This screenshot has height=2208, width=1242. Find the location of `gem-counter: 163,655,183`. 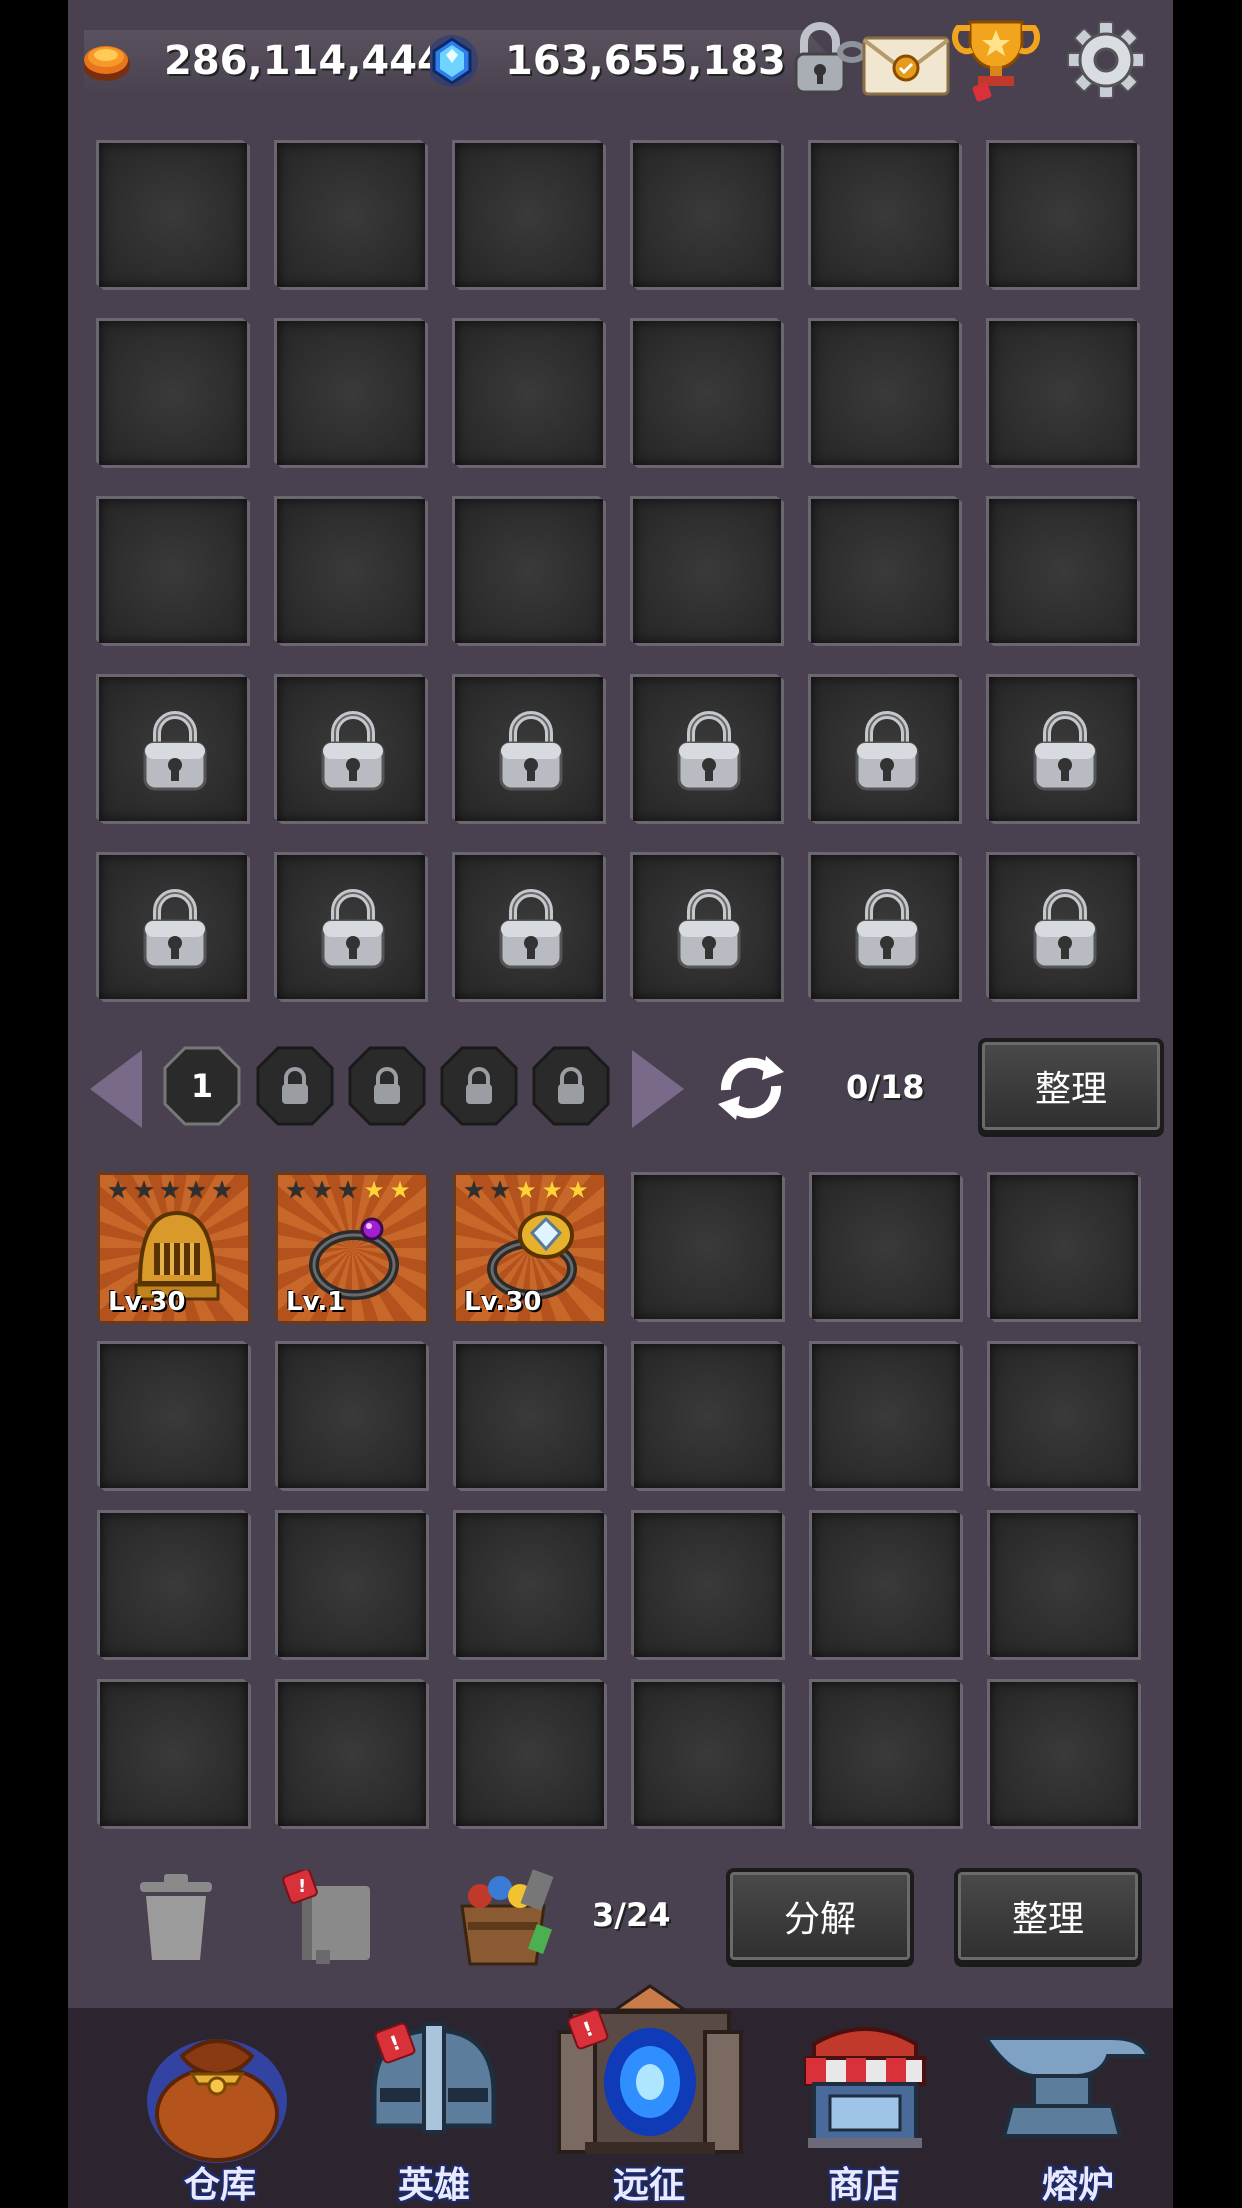

gem-counter: 163,655,183 is located at coordinates (632, 61).